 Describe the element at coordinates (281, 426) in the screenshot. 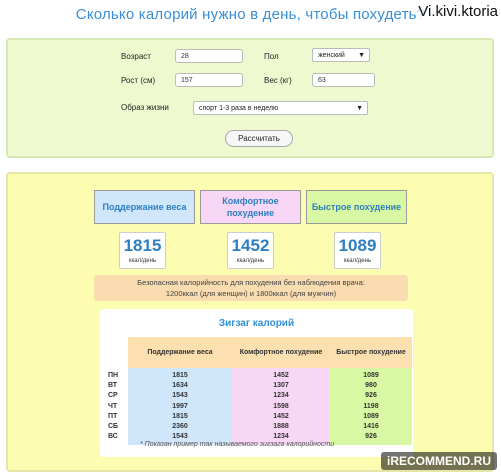

I see `table-cell: 1888` at that location.